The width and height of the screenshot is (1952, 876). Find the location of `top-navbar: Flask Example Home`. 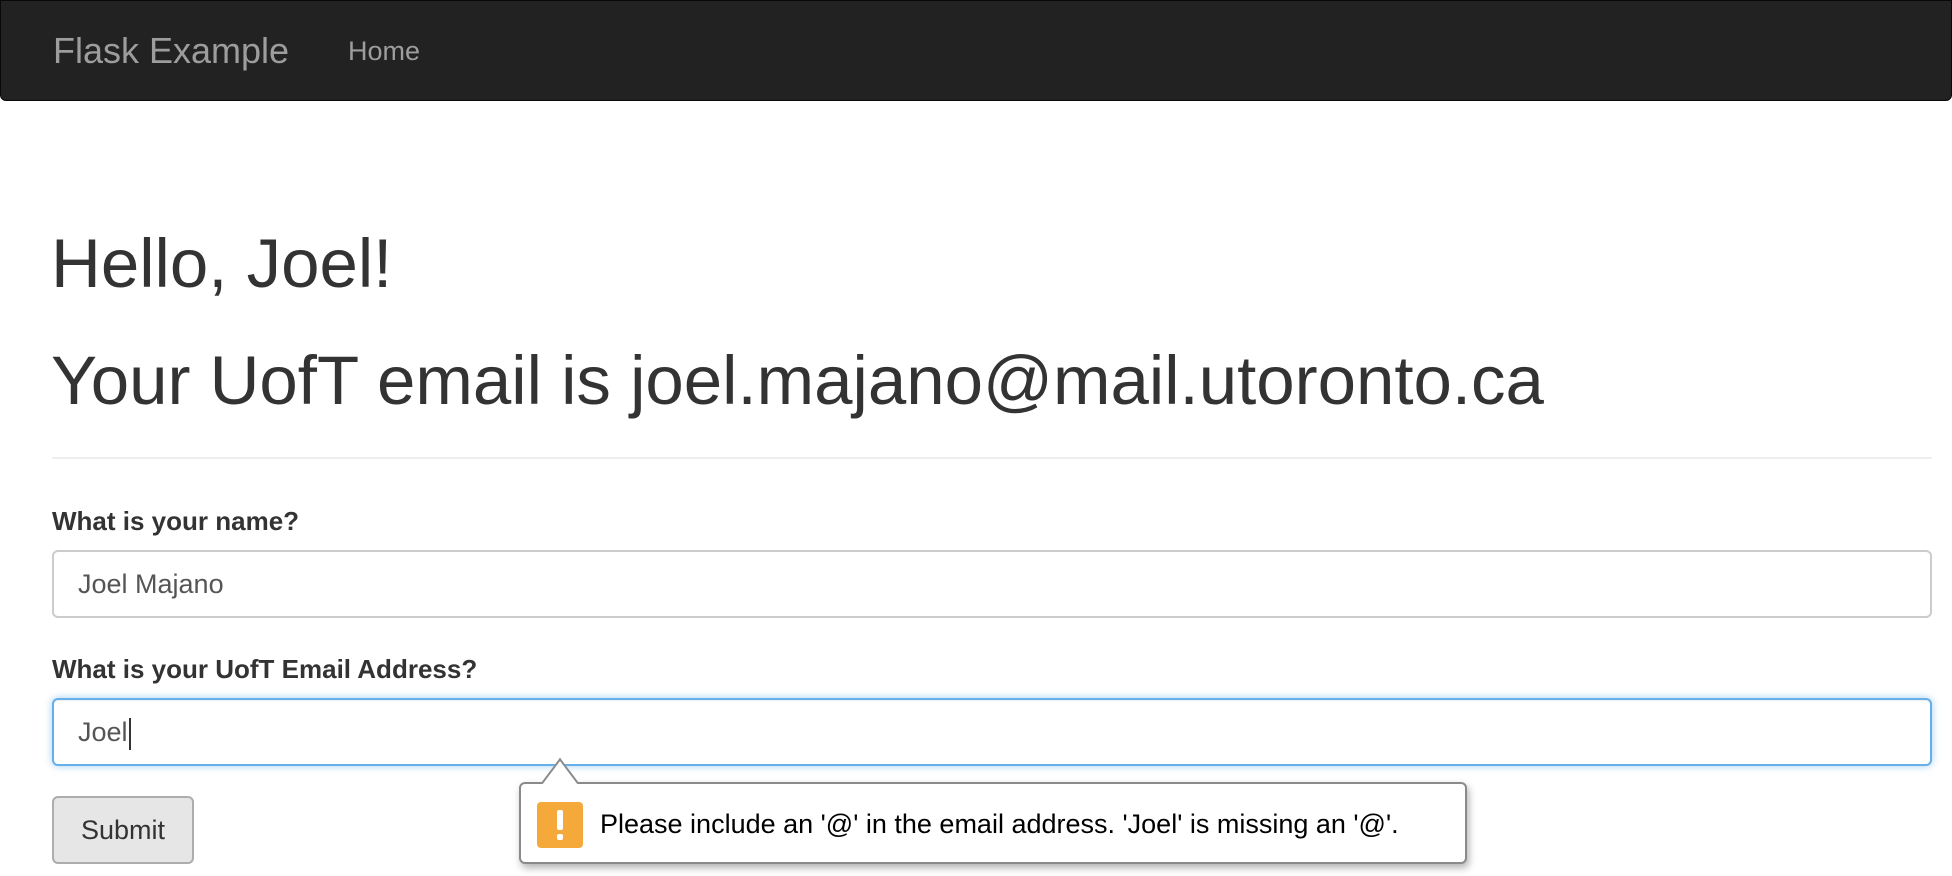

top-navbar: Flask Example Home is located at coordinates (976, 50).